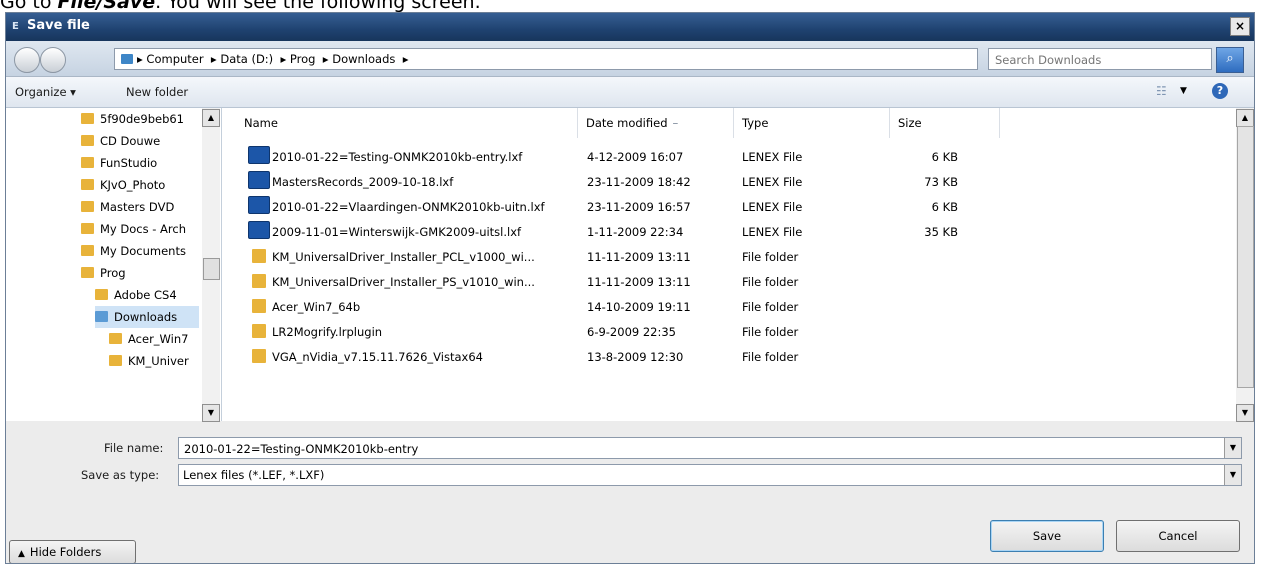 This screenshot has width=1261, height=566. Describe the element at coordinates (1220, 91) in the screenshot. I see `help-icon: ?` at that location.